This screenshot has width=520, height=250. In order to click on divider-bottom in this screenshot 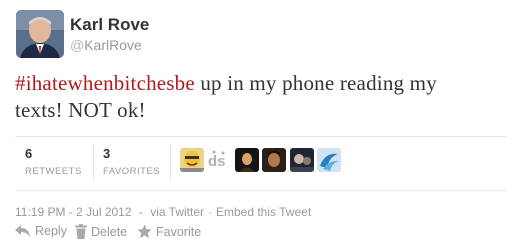, I will do `click(261, 190)`.